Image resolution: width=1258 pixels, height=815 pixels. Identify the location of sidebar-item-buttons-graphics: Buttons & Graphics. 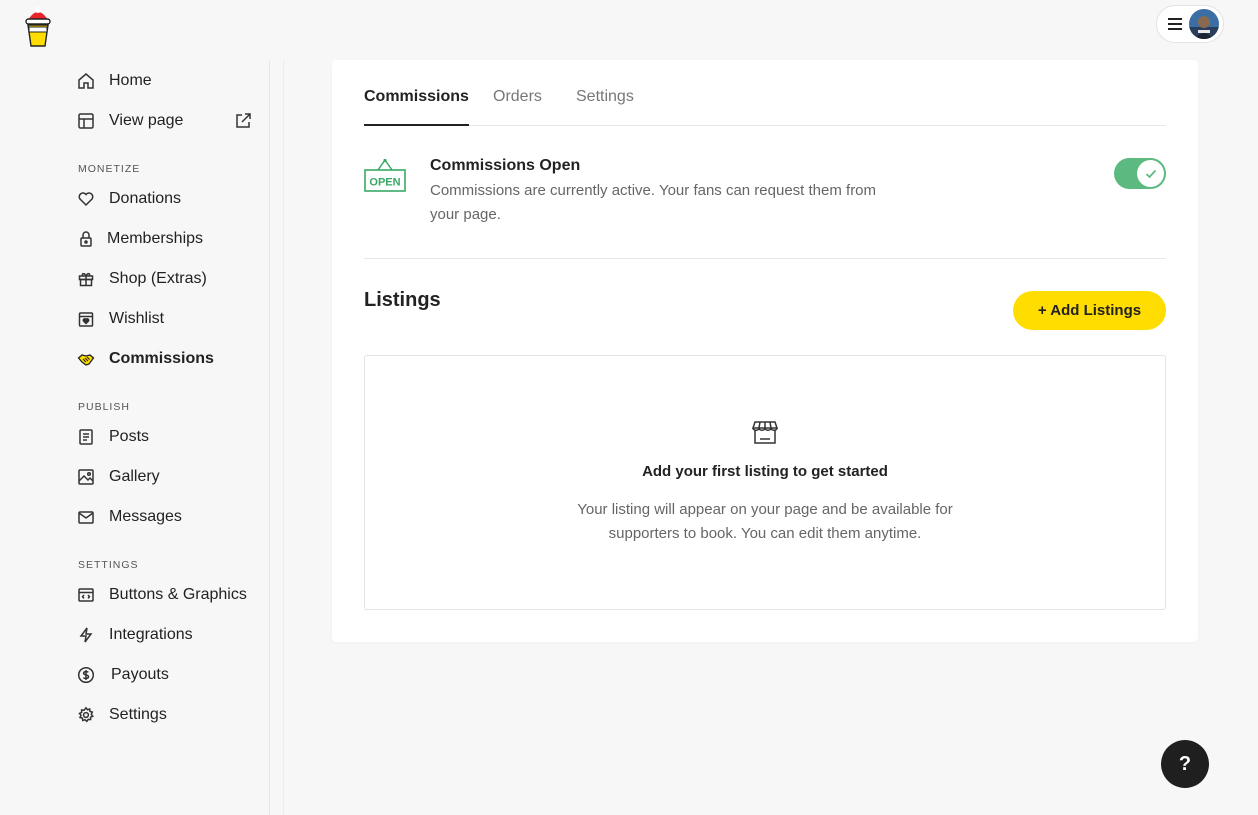
(162, 595).